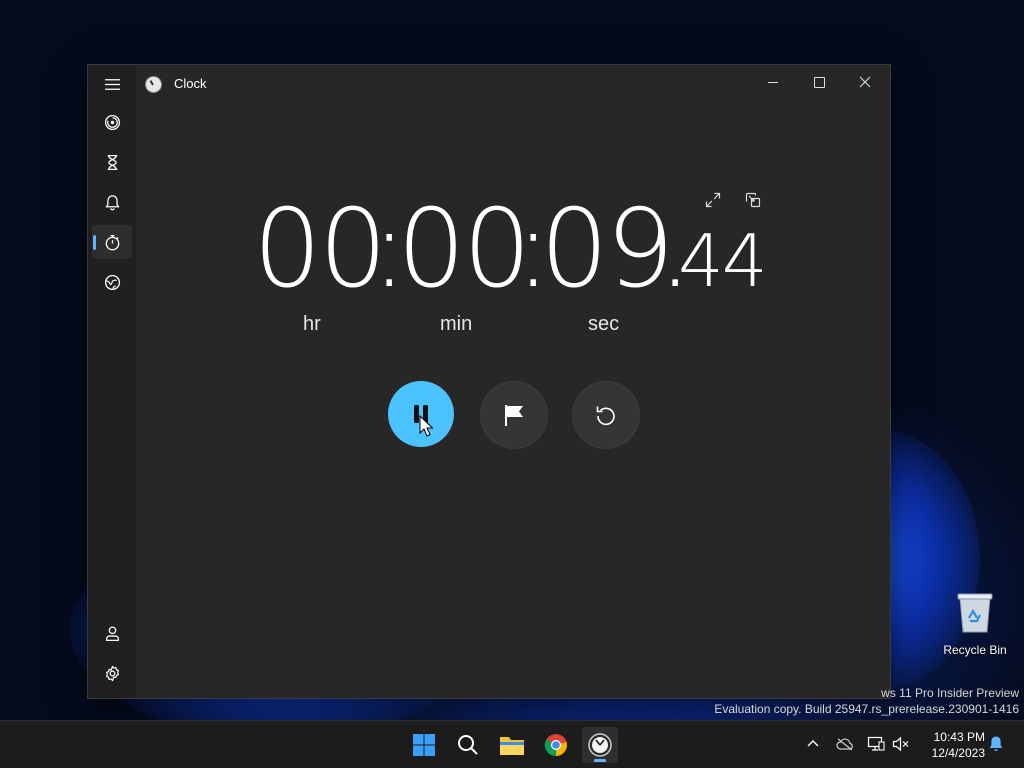 This screenshot has width=1024, height=768. I want to click on globe-icon, so click(112, 282).